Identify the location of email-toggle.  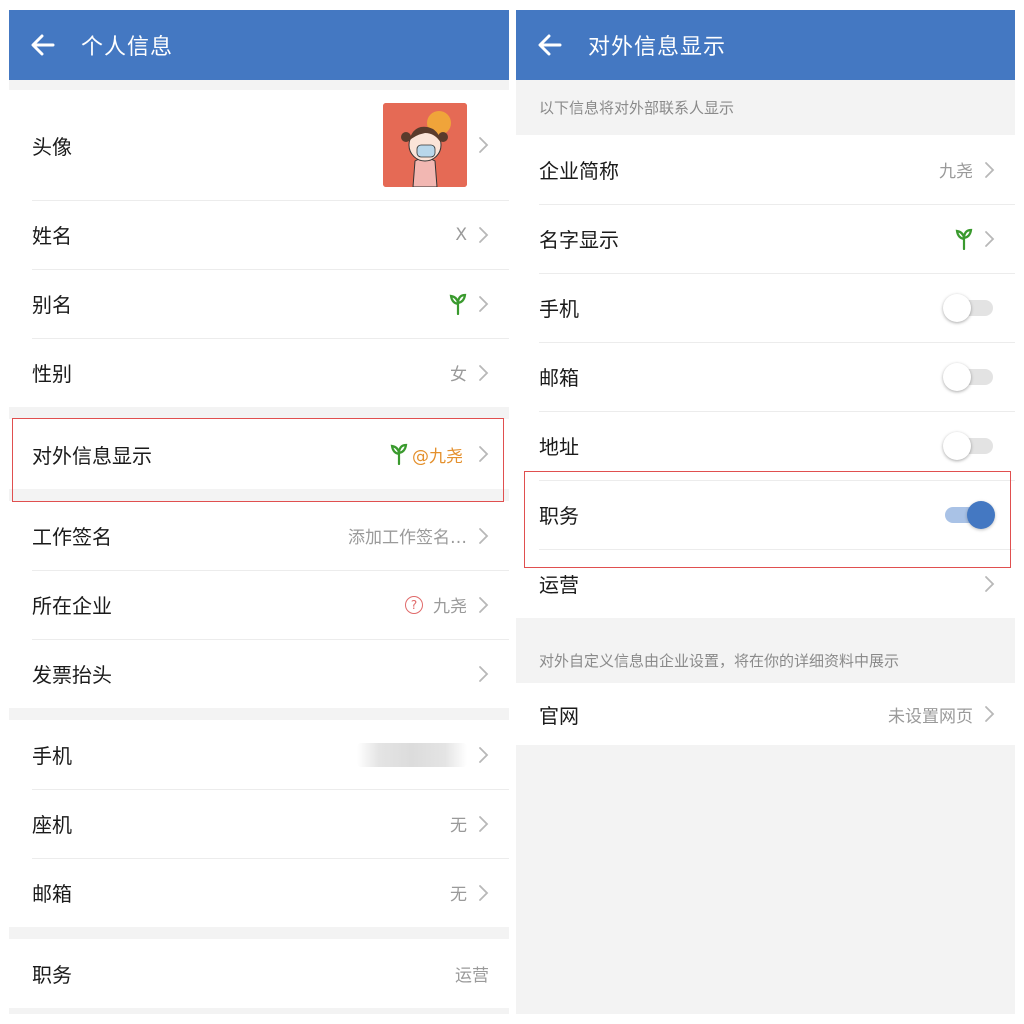
(969, 377).